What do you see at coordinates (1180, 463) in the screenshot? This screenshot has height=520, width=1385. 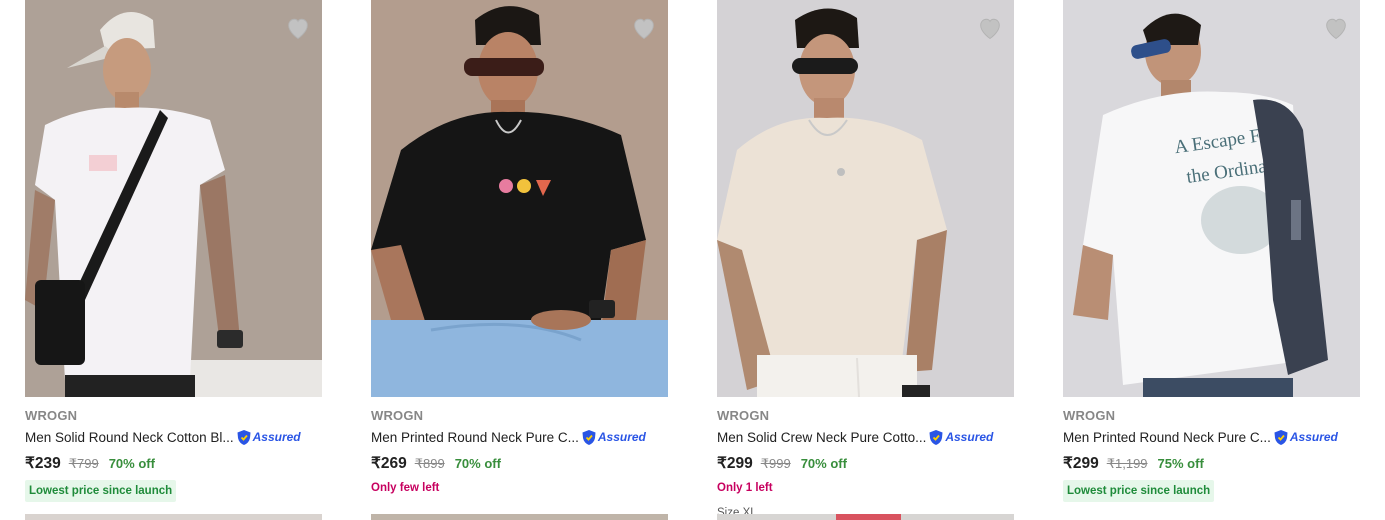 I see `discount-label: 75% off` at bounding box center [1180, 463].